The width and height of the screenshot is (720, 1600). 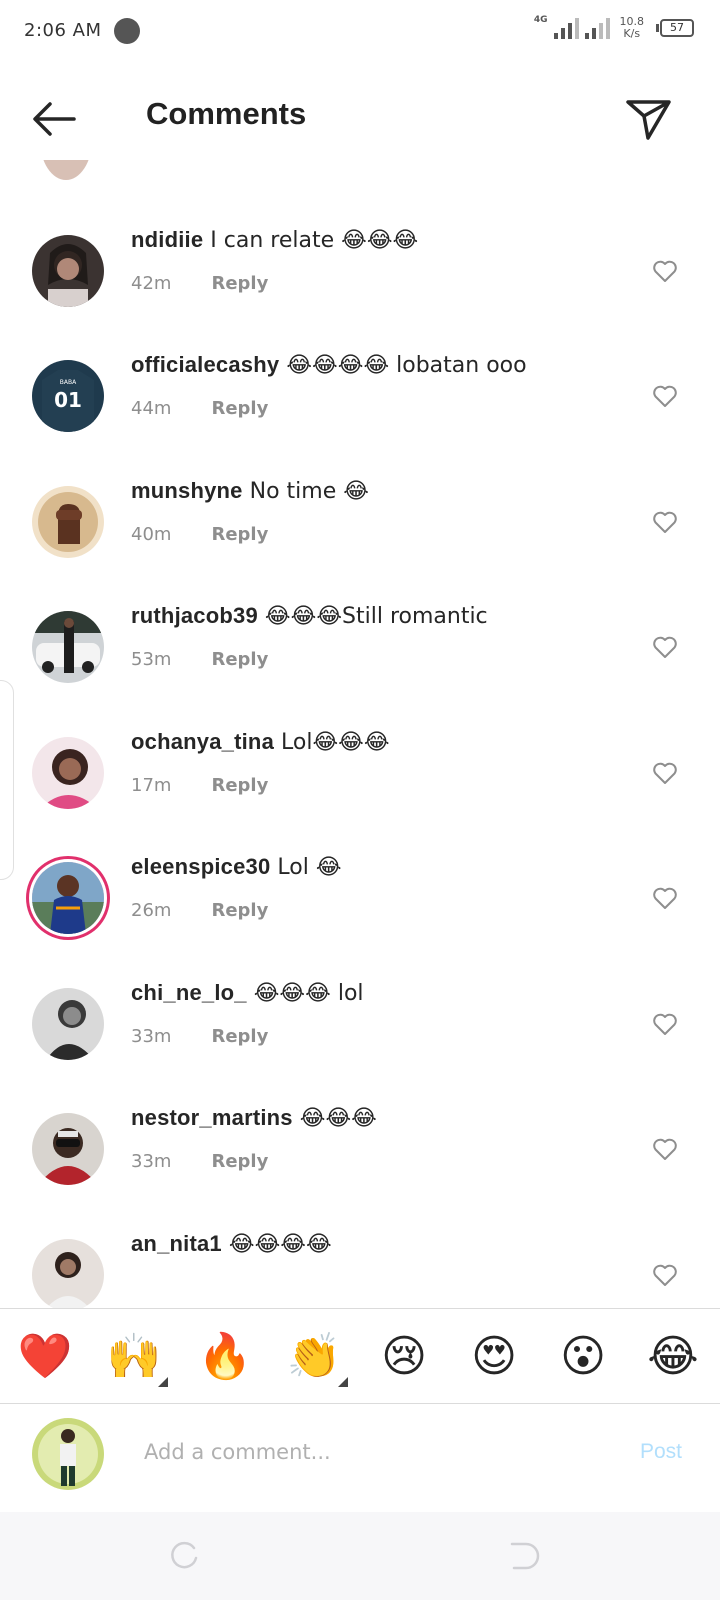 I want to click on comment-body: 😂😂😂😂, so click(x=280, y=1244).